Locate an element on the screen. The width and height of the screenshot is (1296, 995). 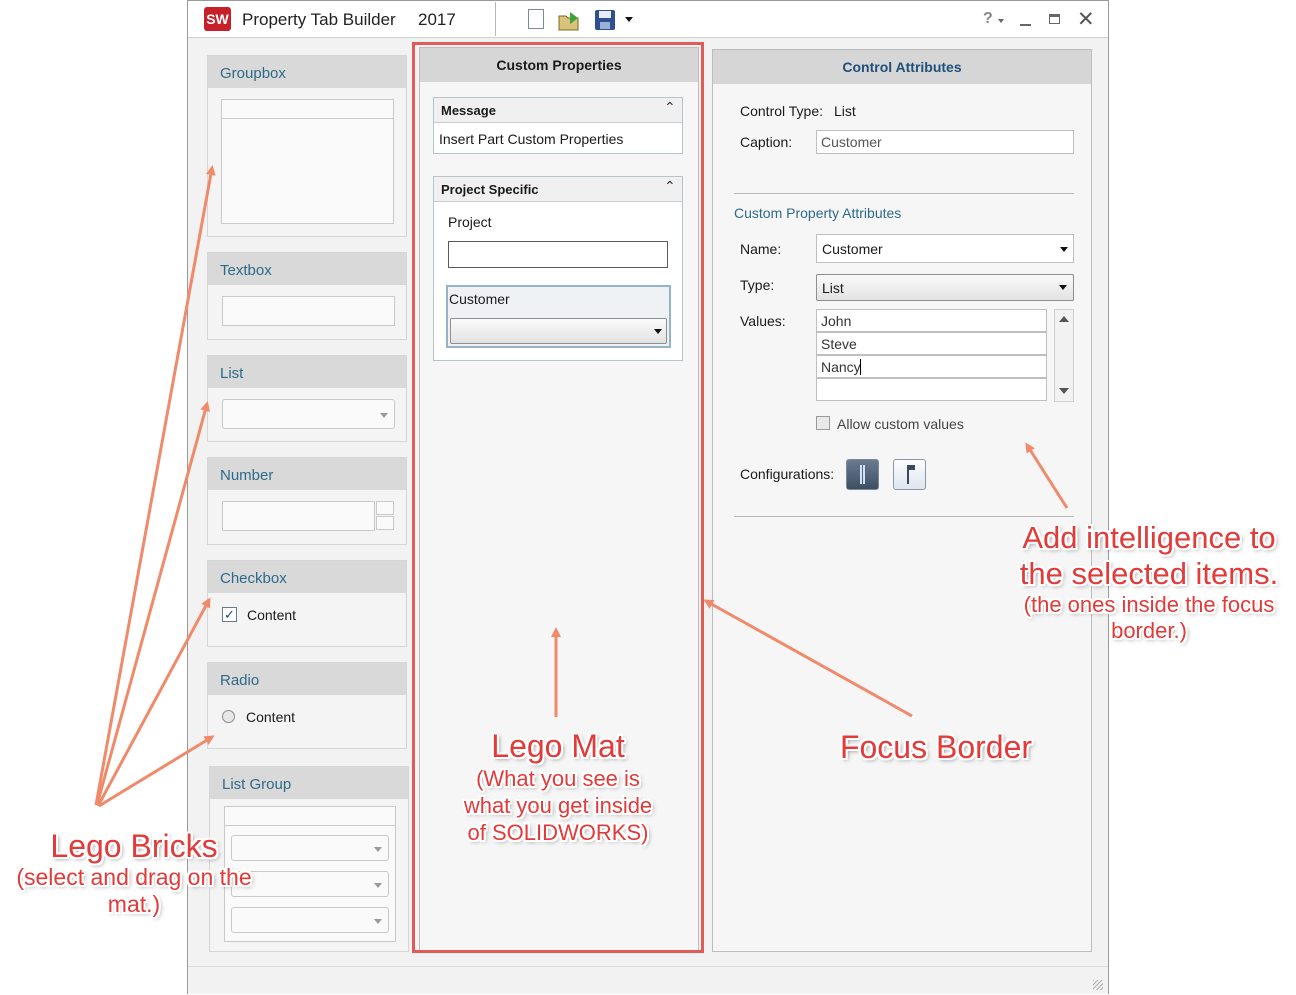
add-intelligence-title: Add intelligence to the selected items. is located at coordinates (1149, 555).